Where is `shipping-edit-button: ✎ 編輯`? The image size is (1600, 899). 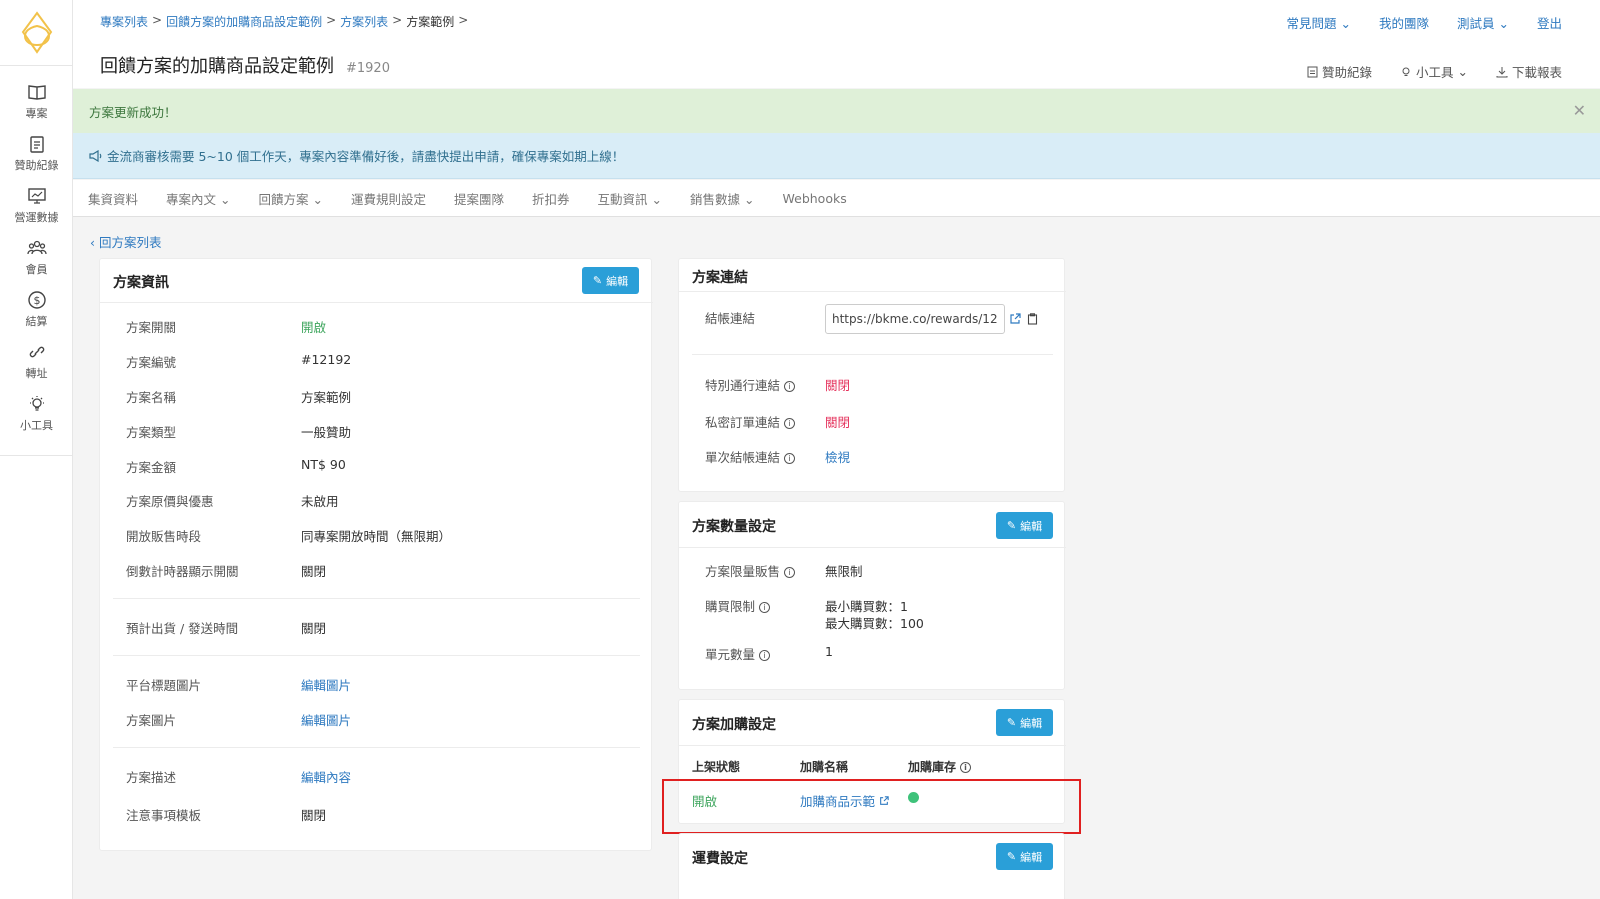 shipping-edit-button: ✎ 編輯 is located at coordinates (1024, 856).